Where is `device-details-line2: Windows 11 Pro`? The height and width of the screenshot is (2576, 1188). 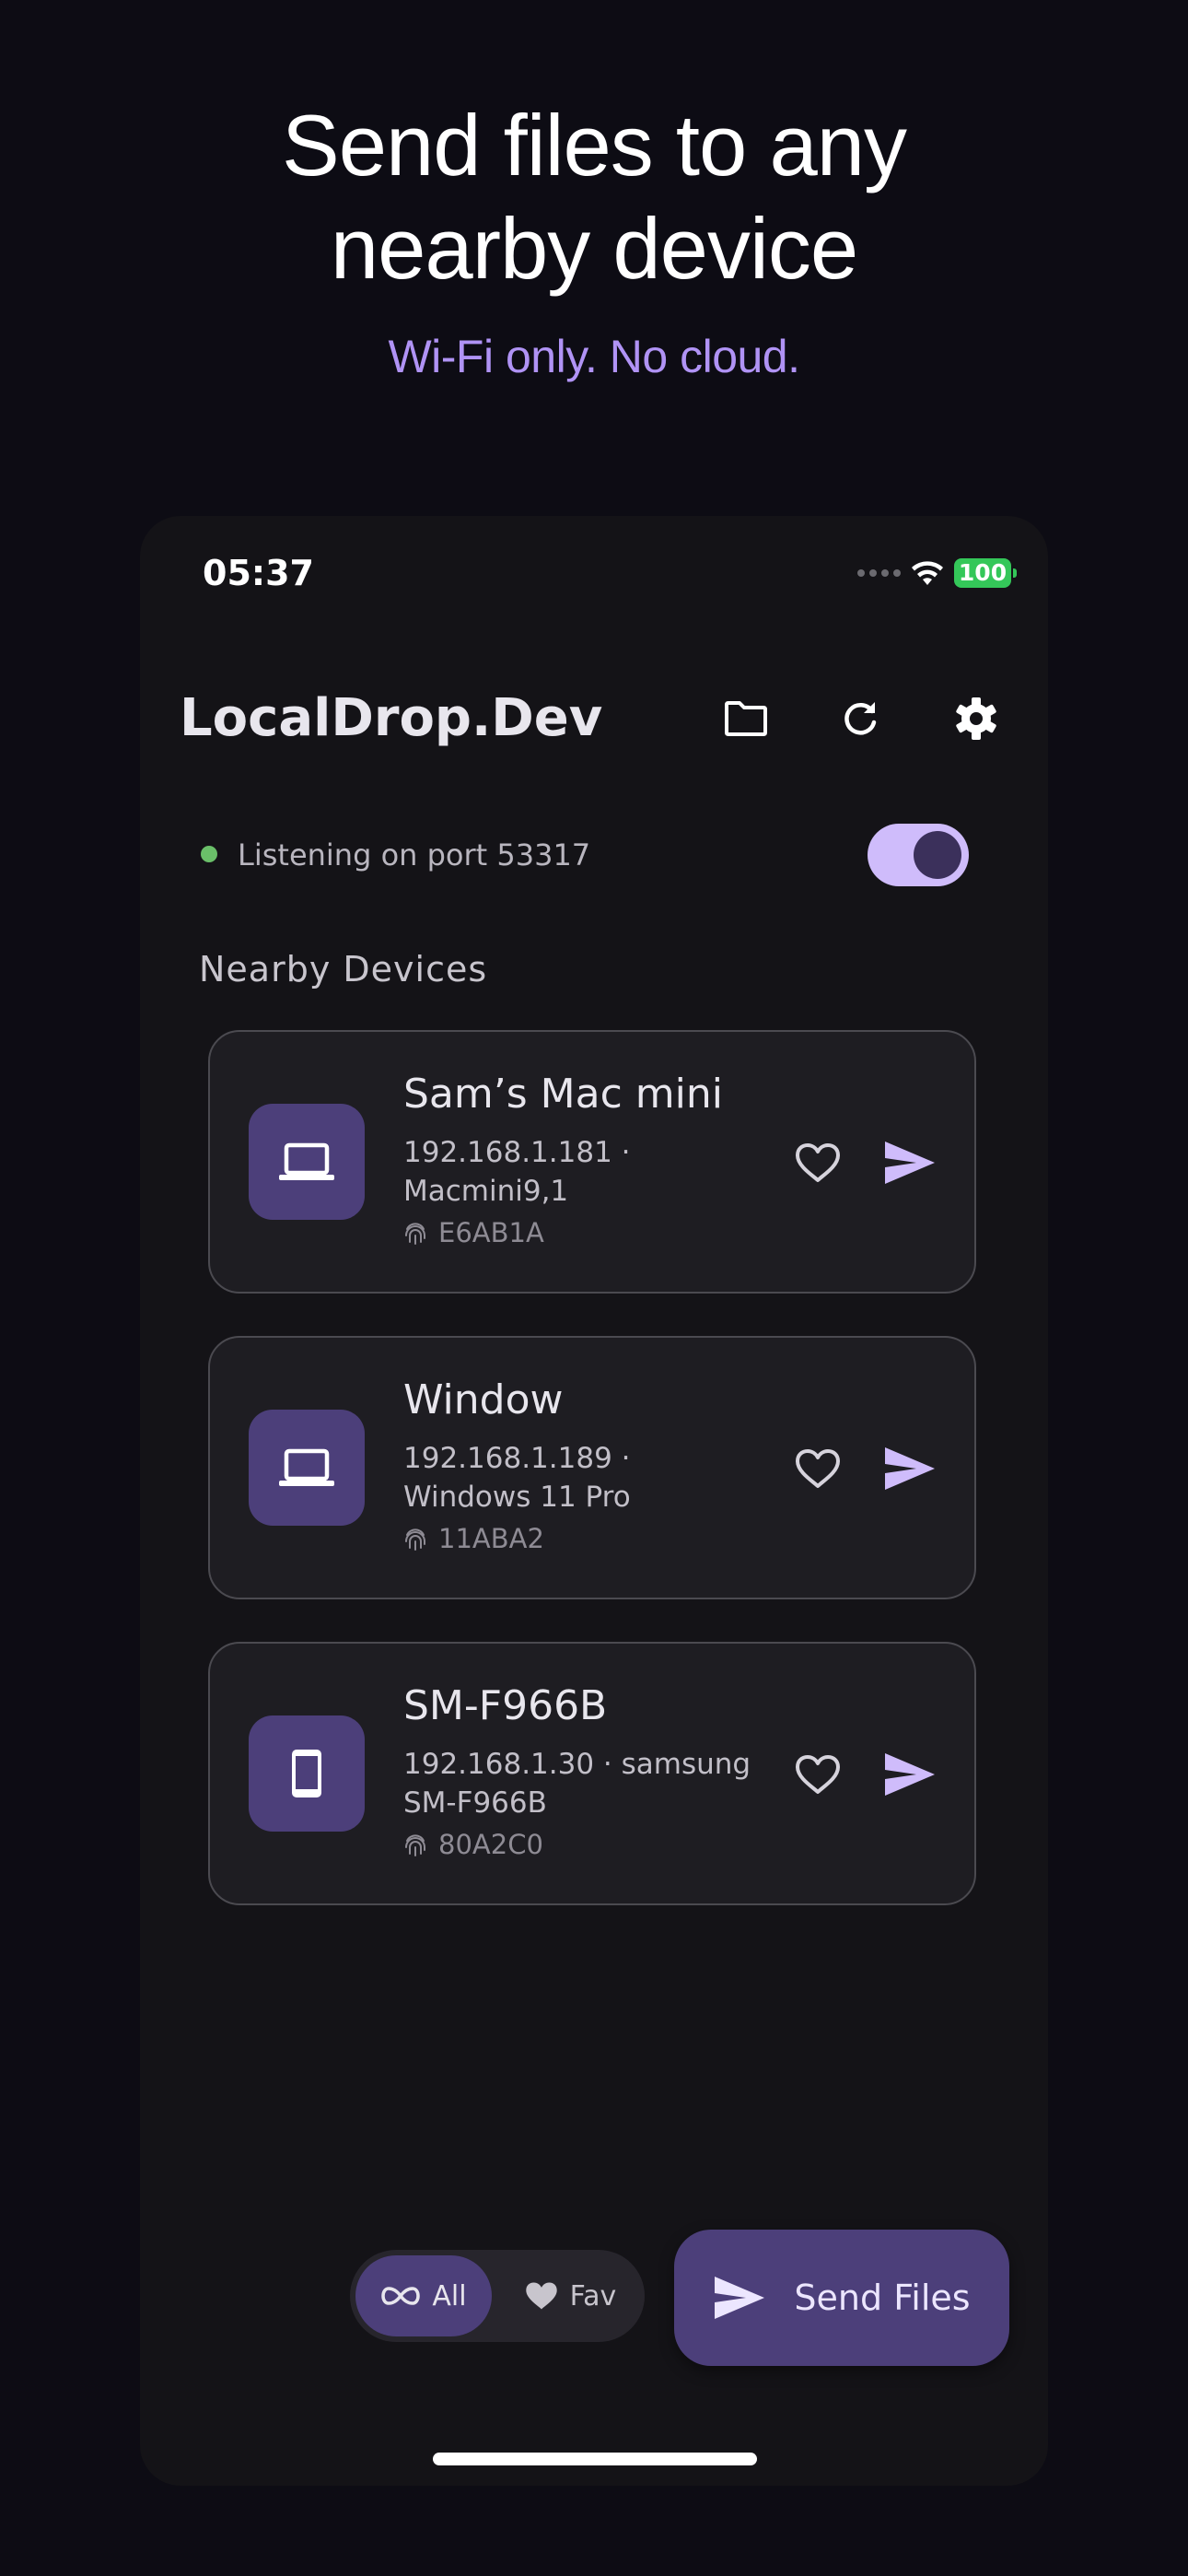 device-details-line2: Windows 11 Pro is located at coordinates (517, 1498).